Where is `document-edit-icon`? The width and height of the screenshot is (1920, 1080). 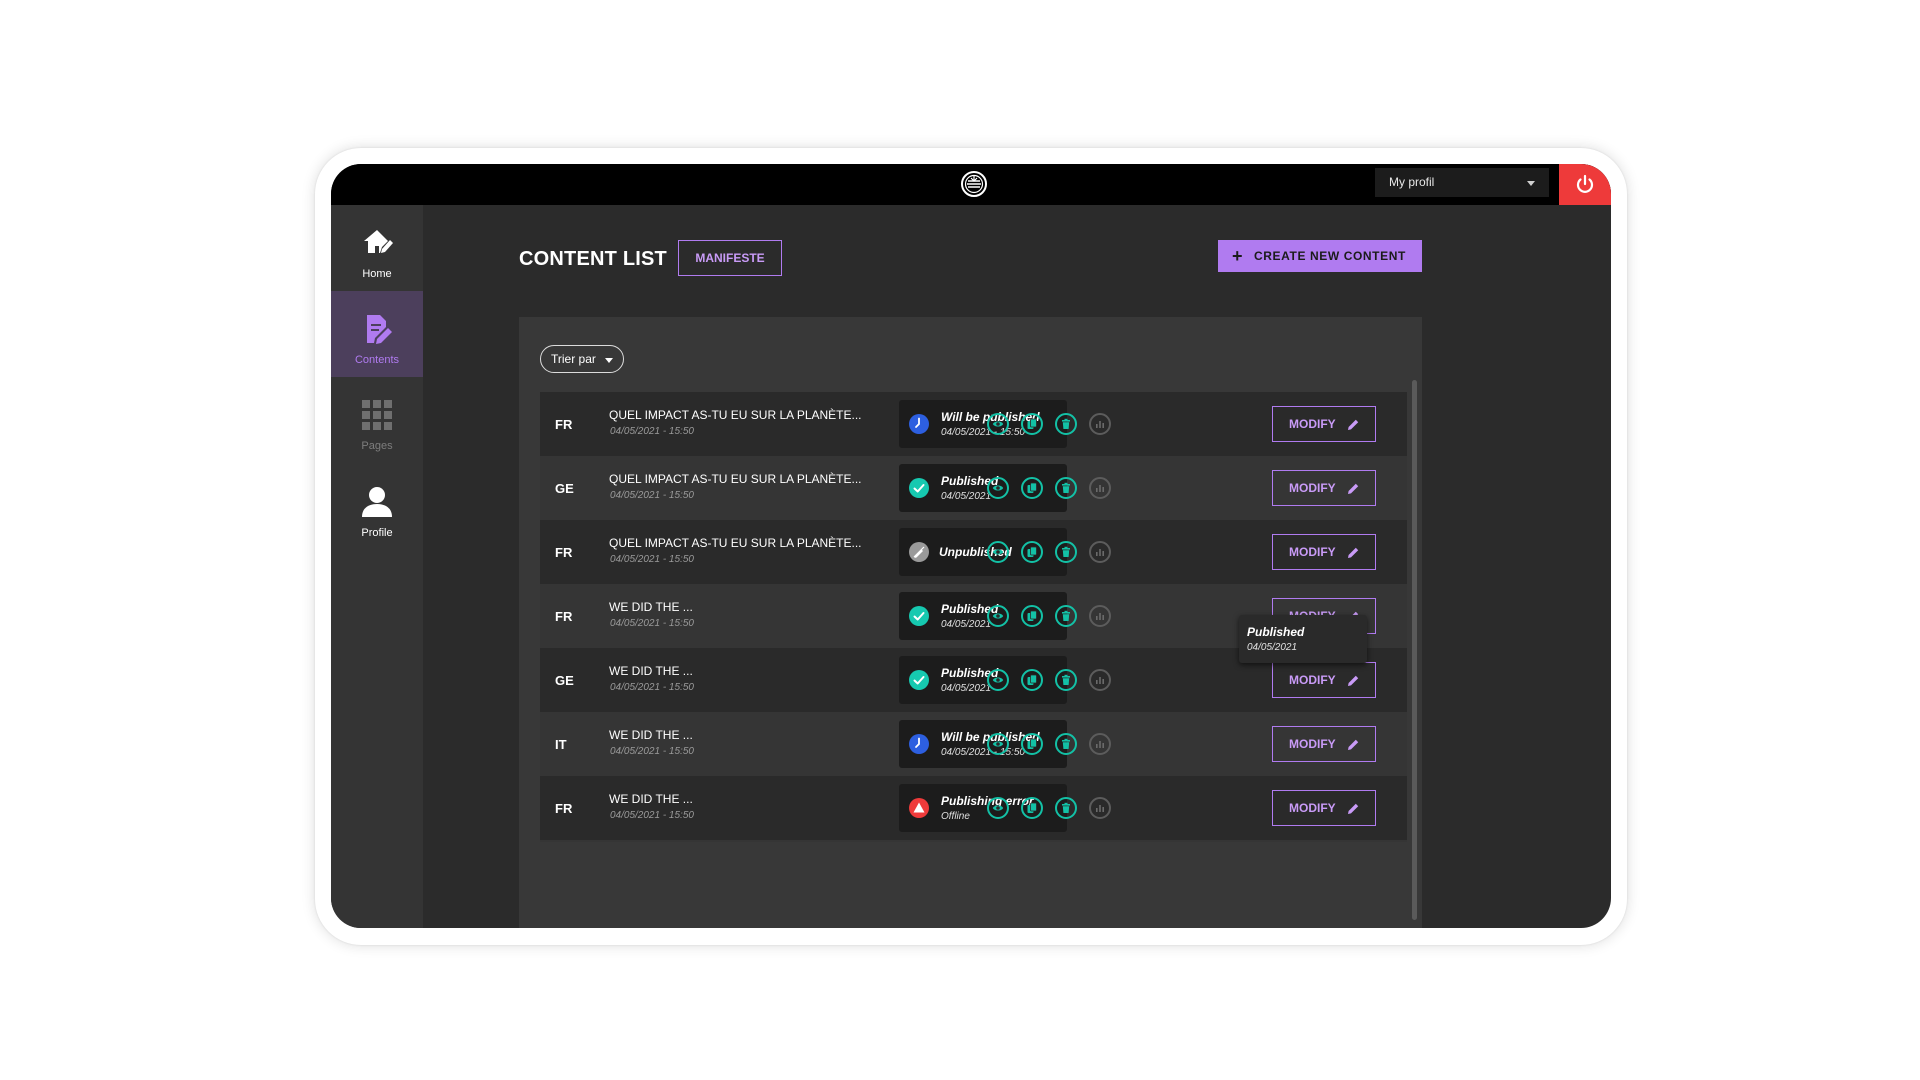
document-edit-icon is located at coordinates (377, 330).